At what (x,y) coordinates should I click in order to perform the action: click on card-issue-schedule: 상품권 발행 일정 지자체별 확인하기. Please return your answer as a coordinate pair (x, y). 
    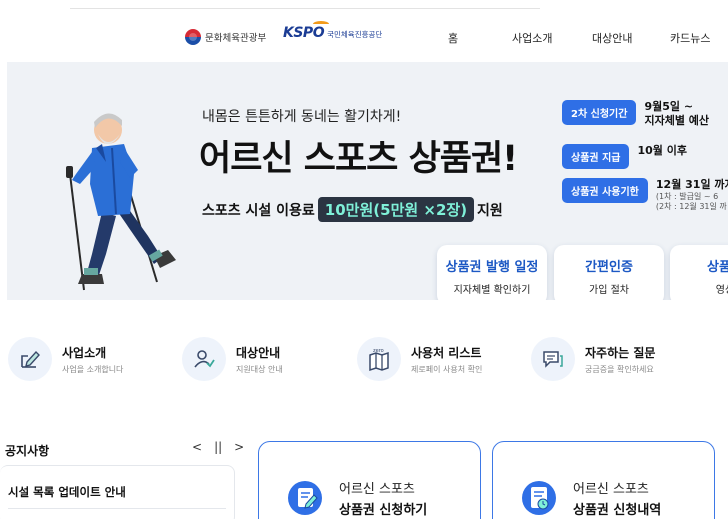
    Looking at the image, I should click on (492, 272).